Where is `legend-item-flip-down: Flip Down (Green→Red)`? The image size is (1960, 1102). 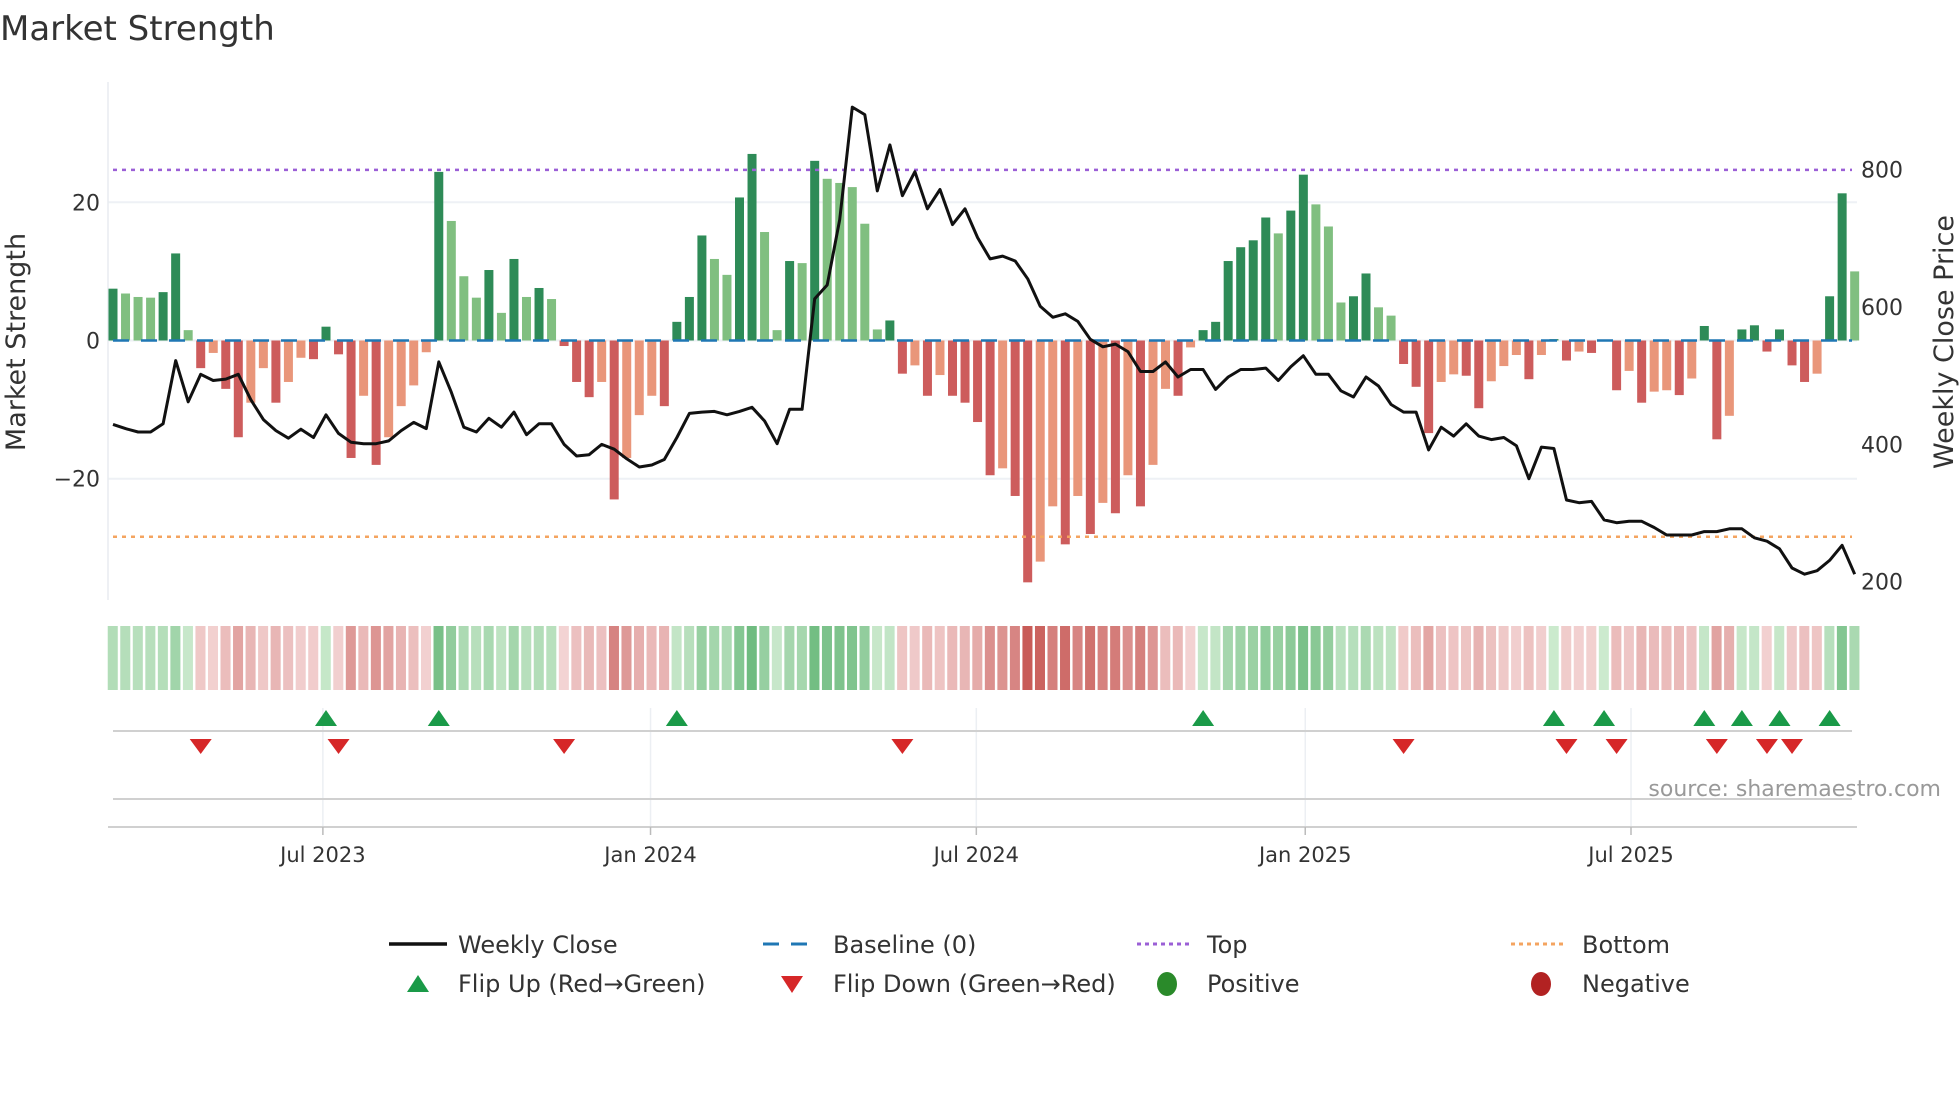
legend-item-flip-down: Flip Down (Green→Red) is located at coordinates (948, 984).